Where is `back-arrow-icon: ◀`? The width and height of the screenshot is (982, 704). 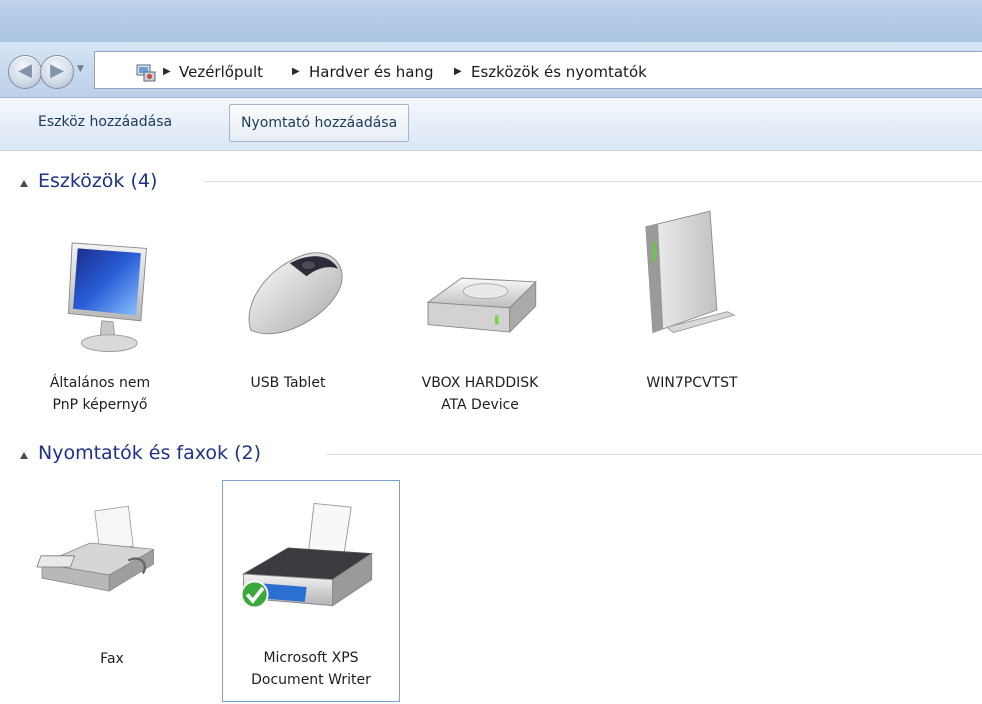
back-arrow-icon: ◀ is located at coordinates (25, 70).